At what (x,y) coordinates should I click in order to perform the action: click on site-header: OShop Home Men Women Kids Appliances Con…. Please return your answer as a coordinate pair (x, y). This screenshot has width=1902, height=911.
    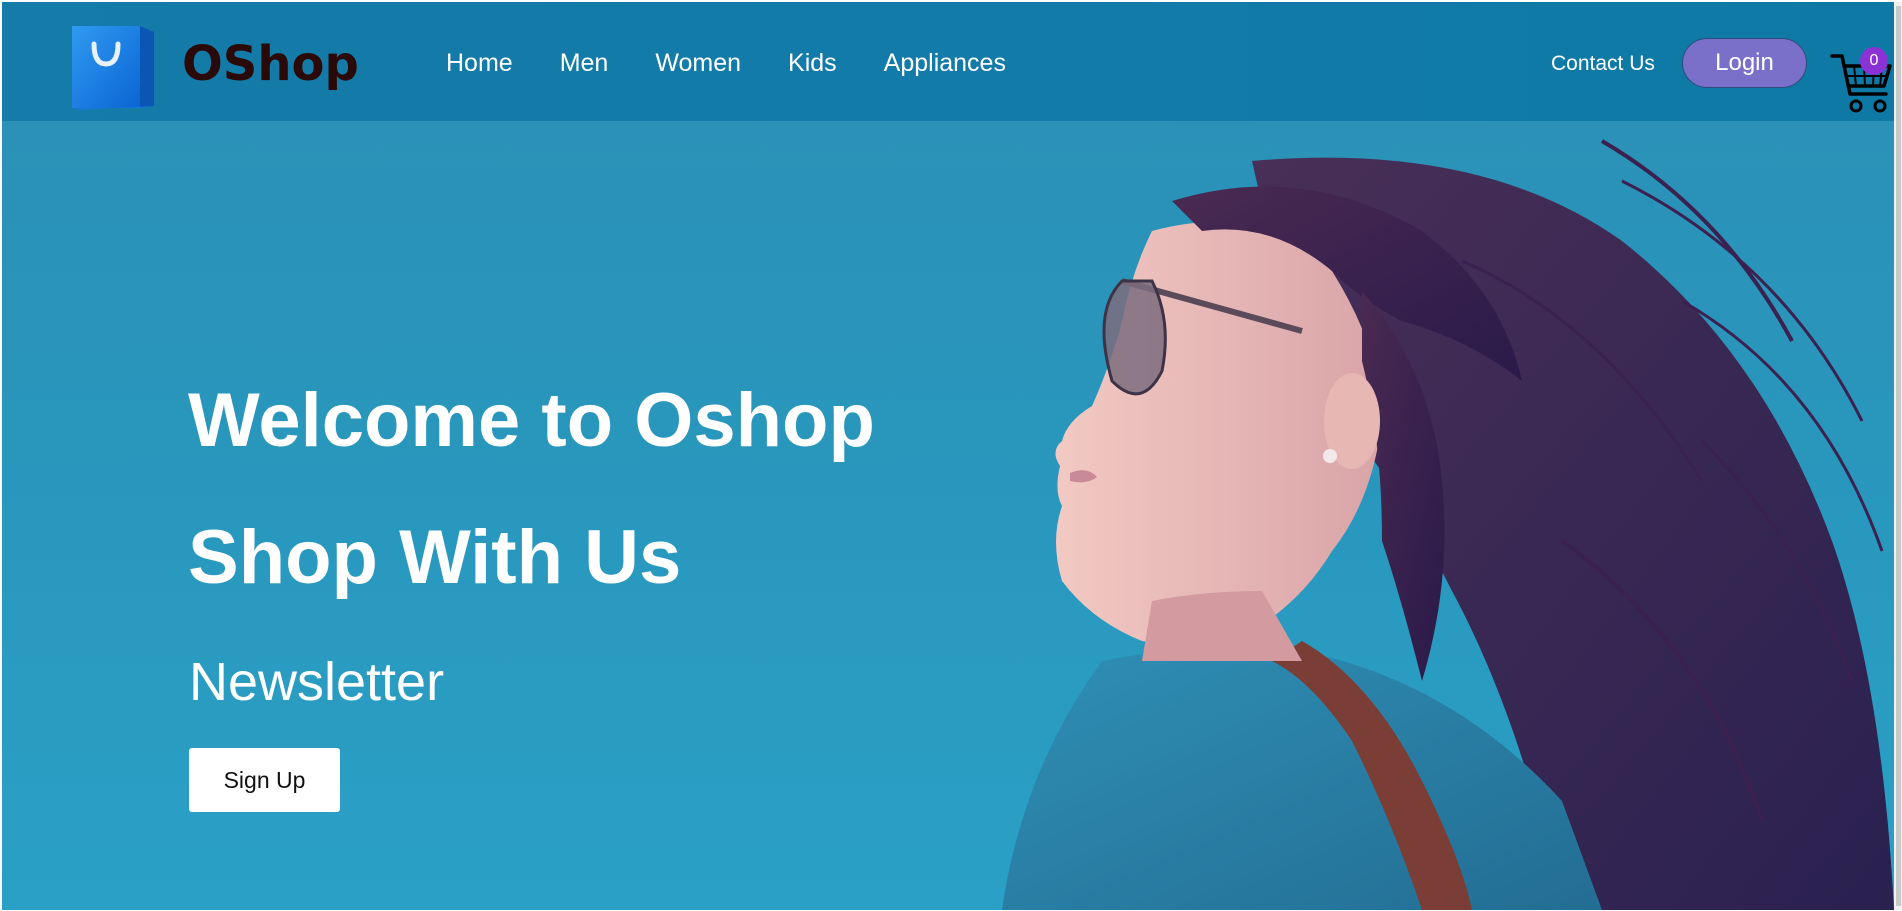
    Looking at the image, I should click on (948, 61).